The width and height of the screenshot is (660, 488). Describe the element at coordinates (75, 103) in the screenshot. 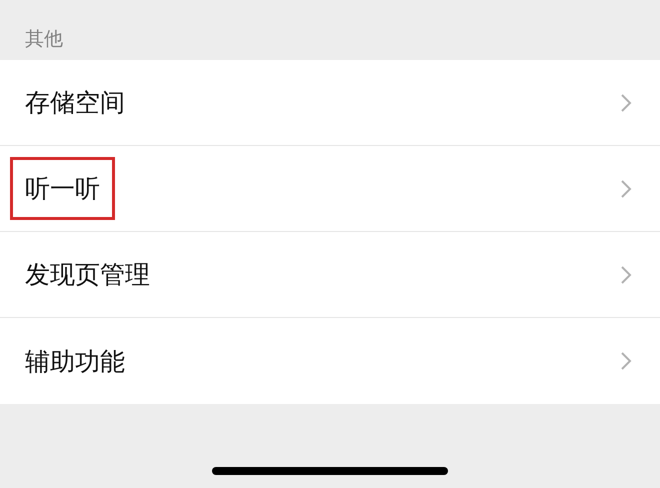

I see `item-label: 存储空间` at that location.